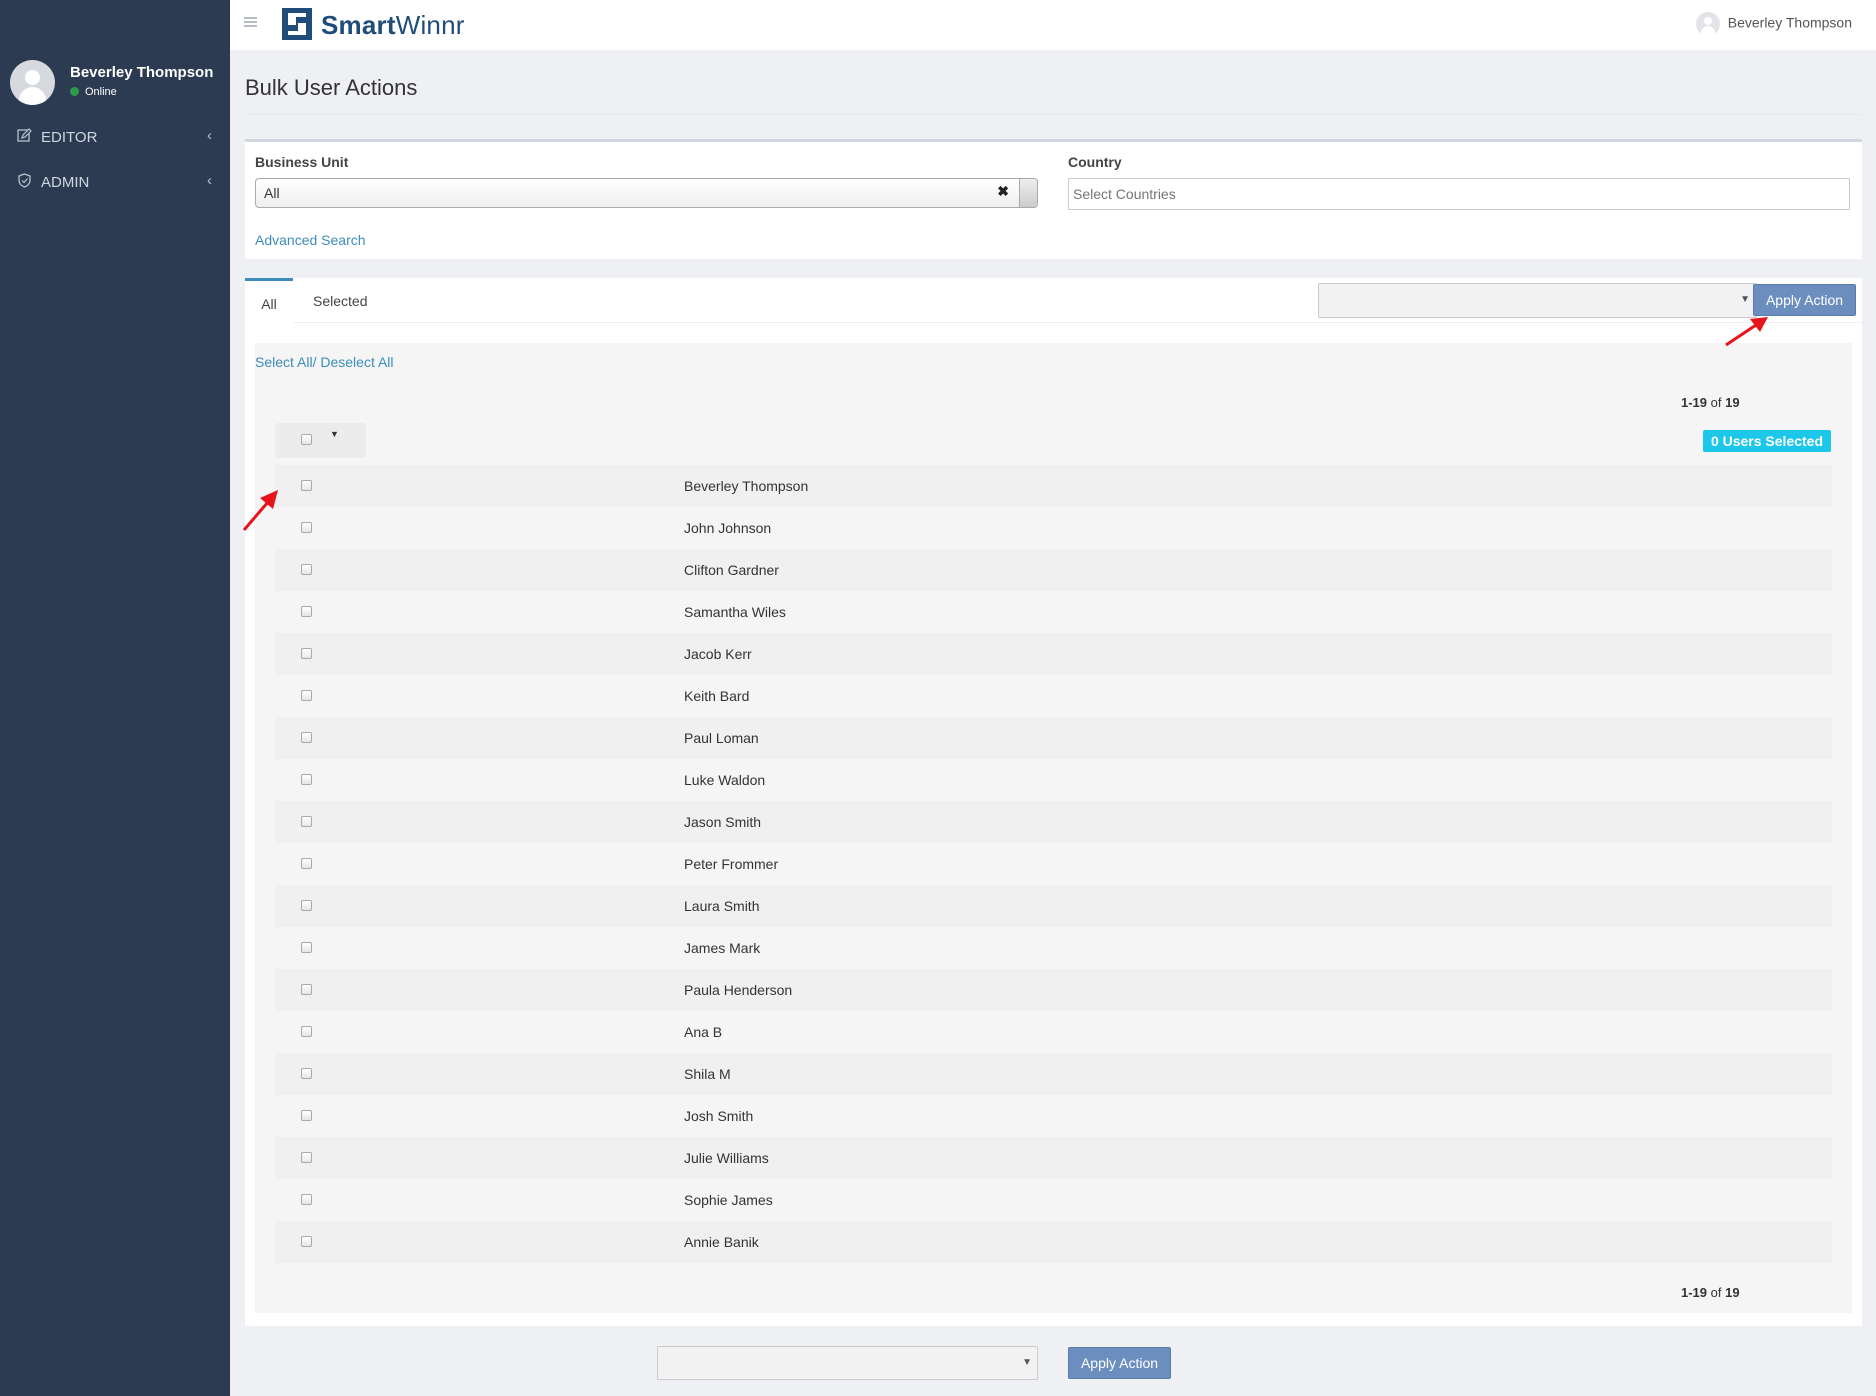 This screenshot has width=1876, height=1396. Describe the element at coordinates (717, 696) in the screenshot. I see `user-name-cell: Keith Bard` at that location.